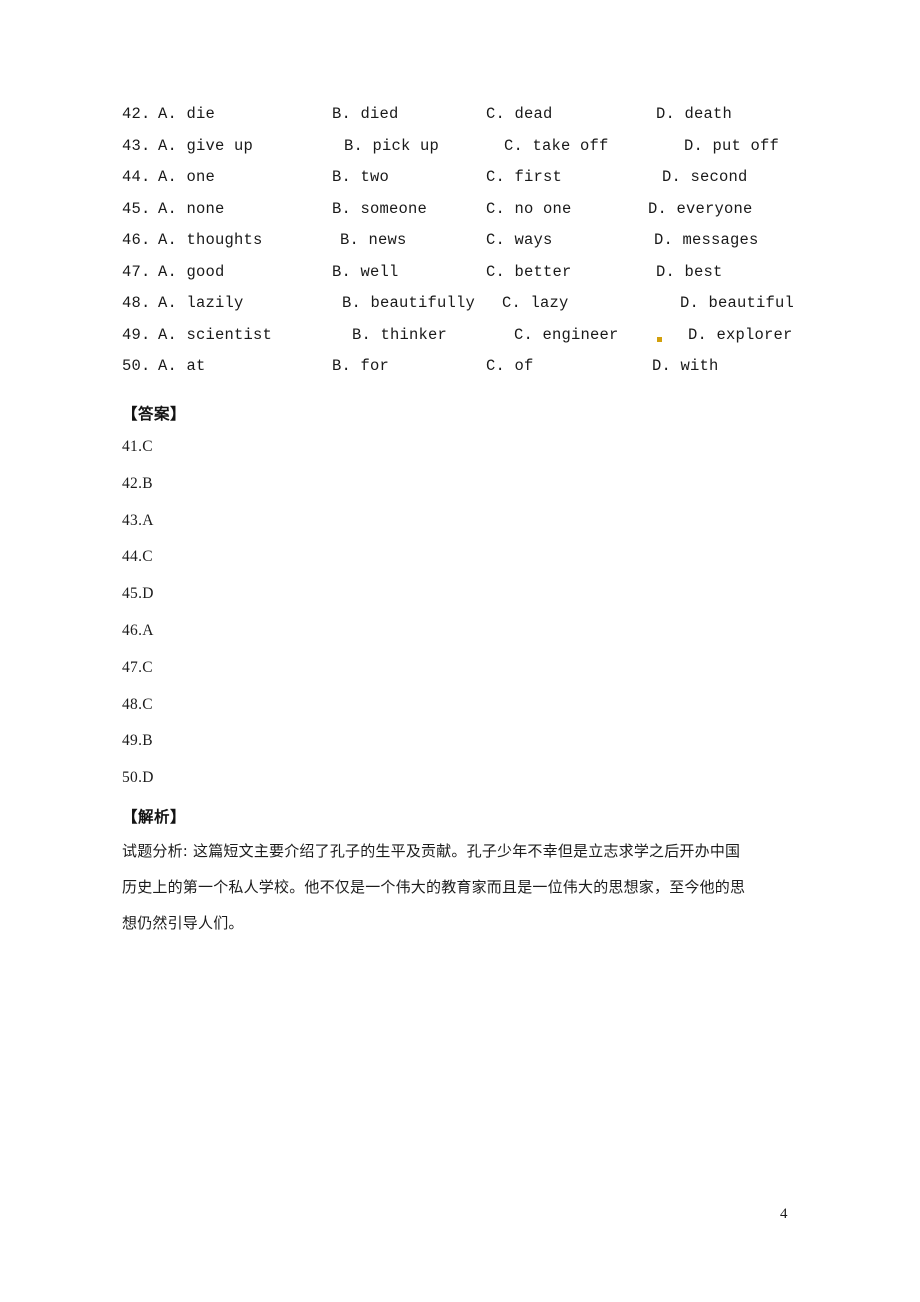 The height and width of the screenshot is (1302, 920). Describe the element at coordinates (689, 272) in the screenshot. I see `option-choice-d: D. best` at that location.